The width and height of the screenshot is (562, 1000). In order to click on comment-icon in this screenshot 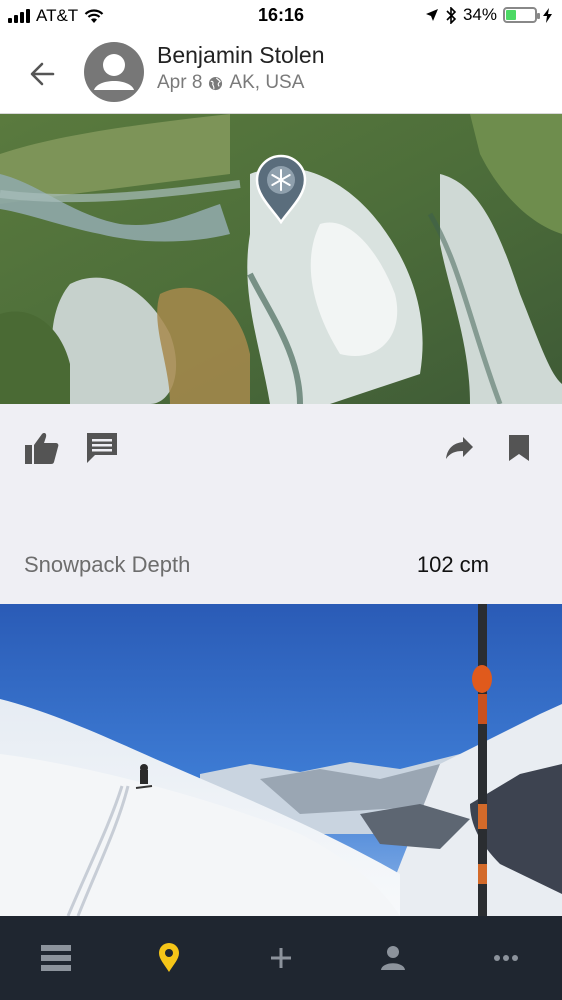, I will do `click(102, 448)`.